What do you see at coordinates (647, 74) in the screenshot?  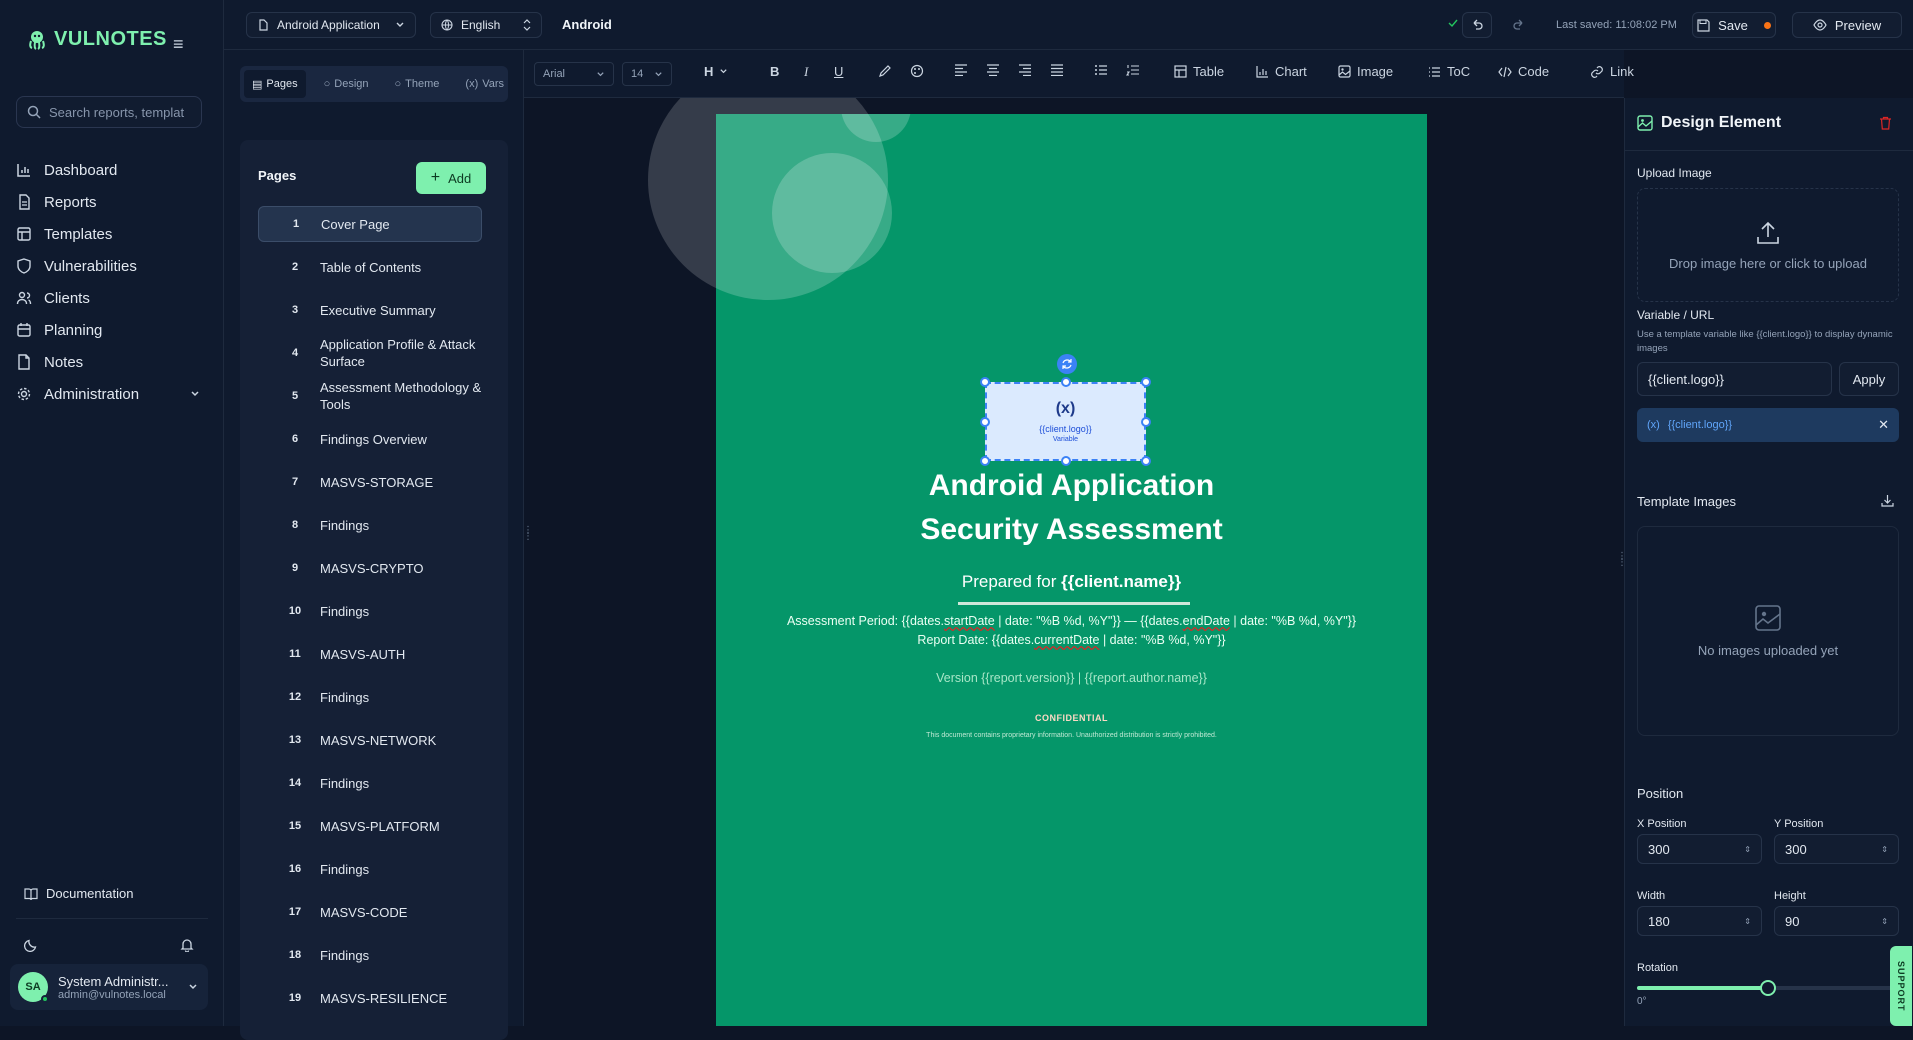 I see `font-size-select: 14` at bounding box center [647, 74].